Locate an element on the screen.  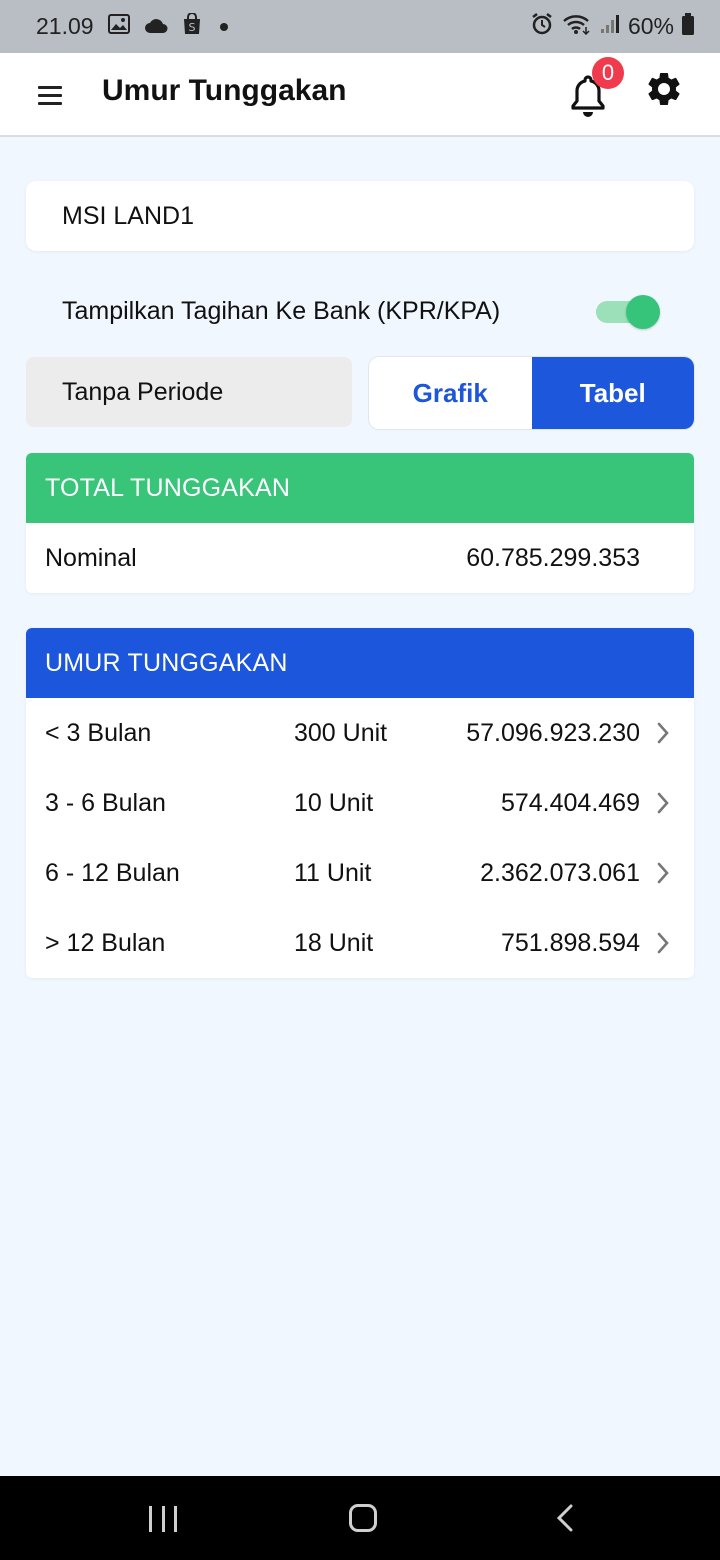
alarm-icon is located at coordinates (542, 27).